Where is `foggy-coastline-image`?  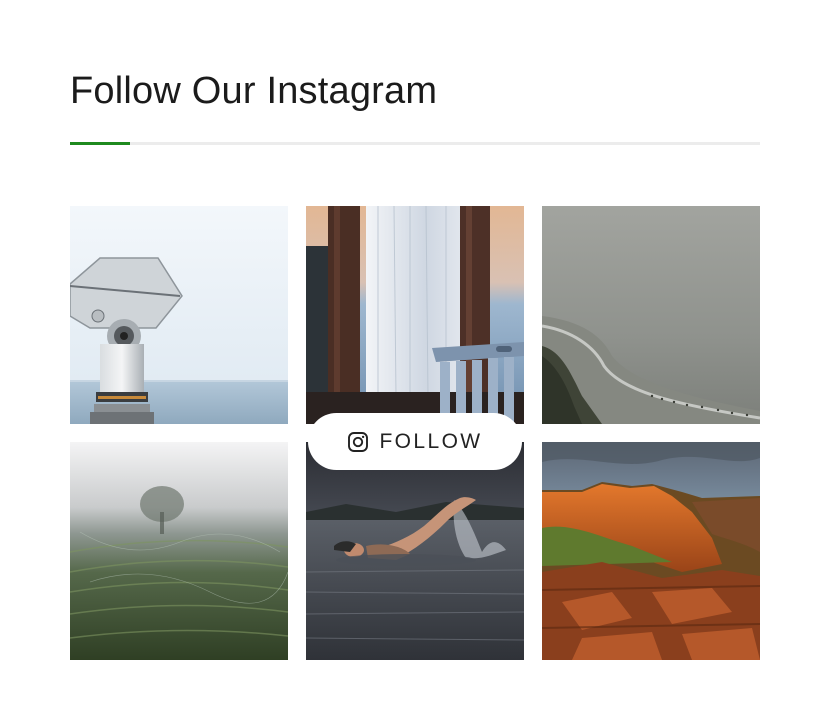 foggy-coastline-image is located at coordinates (651, 315).